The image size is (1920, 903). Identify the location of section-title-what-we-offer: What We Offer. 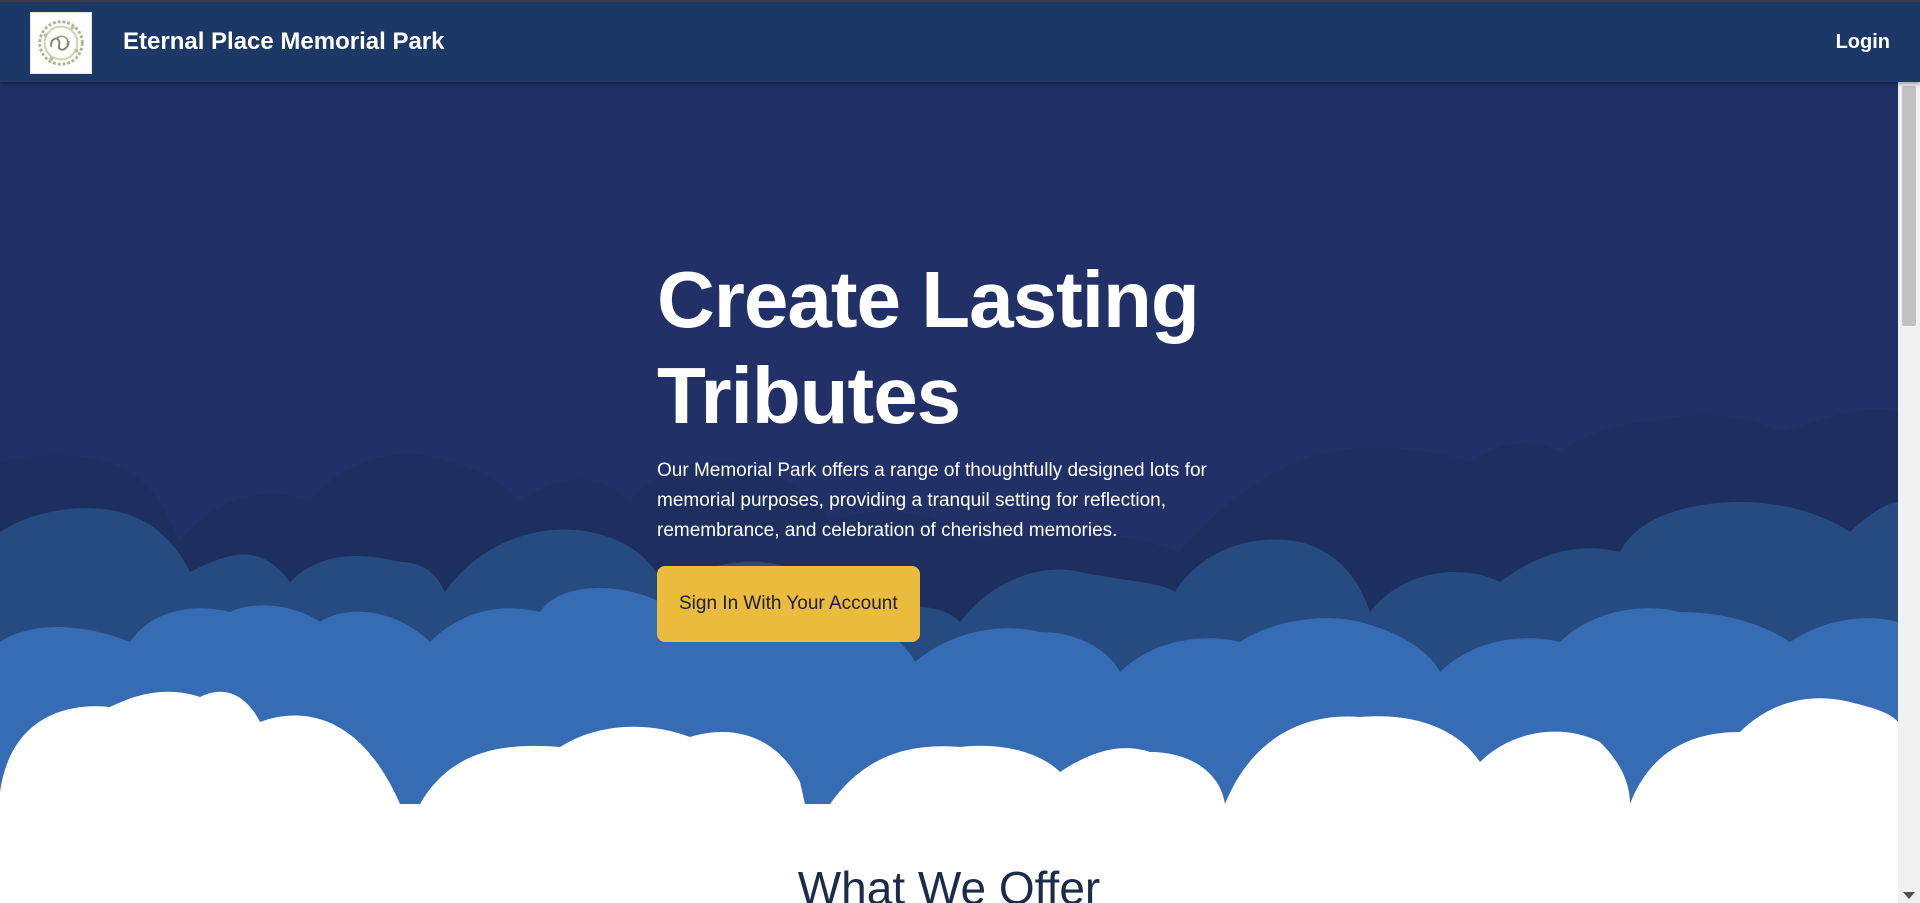
(949, 882).